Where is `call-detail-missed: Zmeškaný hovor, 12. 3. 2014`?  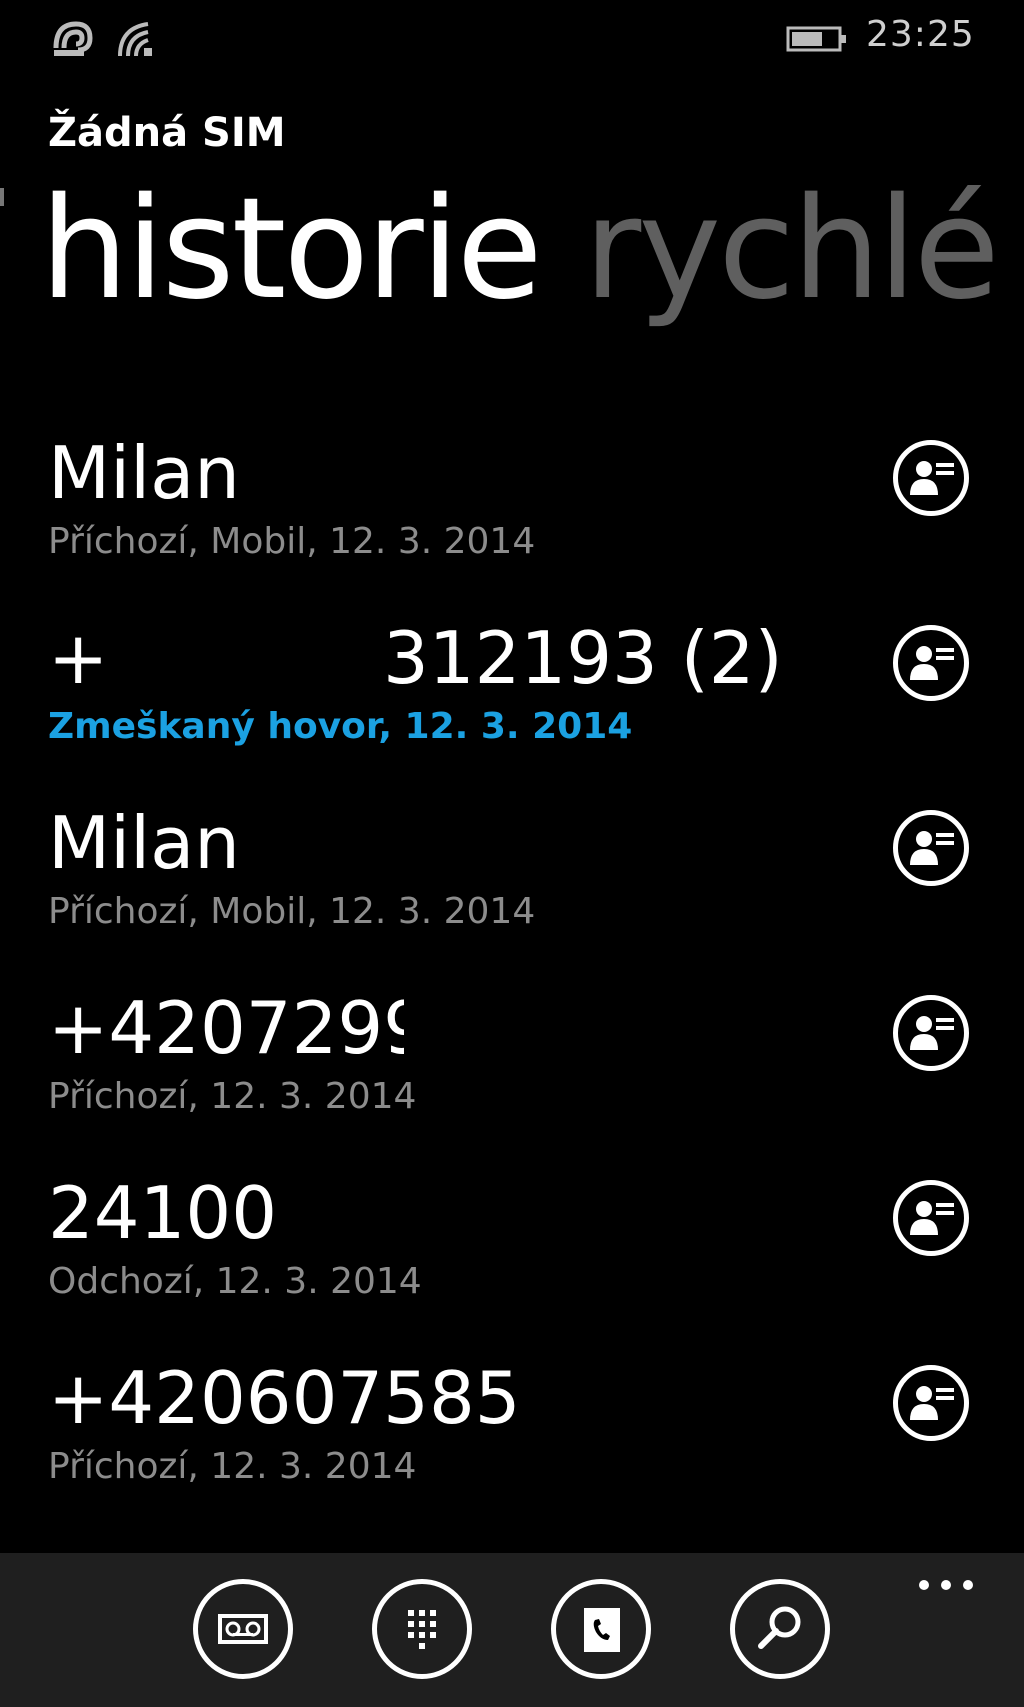
call-detail-missed: Zmeškaný hovor, 12. 3. 2014 is located at coordinates (340, 726).